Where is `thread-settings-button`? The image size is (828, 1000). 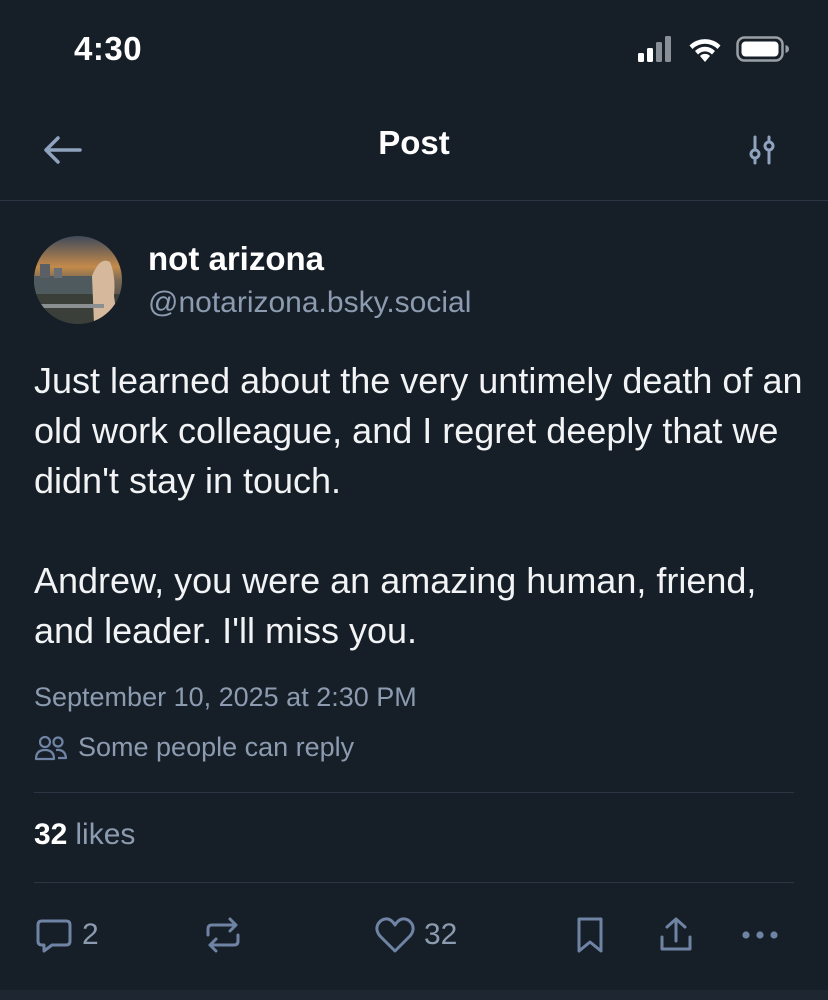
thread-settings-button is located at coordinates (762, 150).